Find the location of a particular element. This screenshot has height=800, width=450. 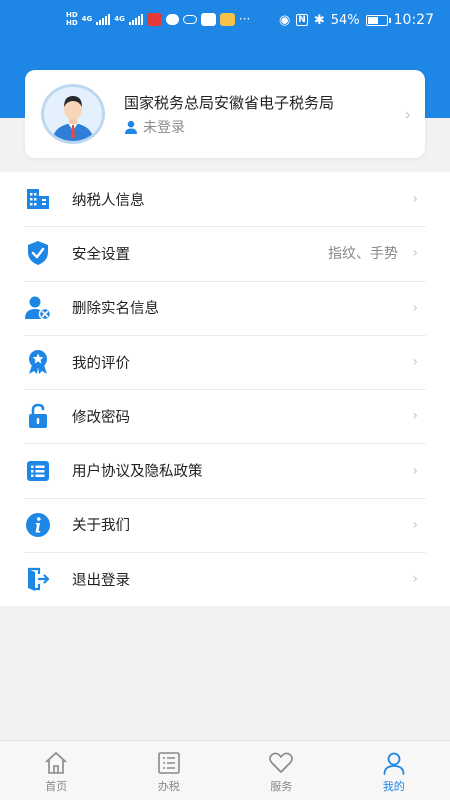

tab-label: 首页 is located at coordinates (56, 786).